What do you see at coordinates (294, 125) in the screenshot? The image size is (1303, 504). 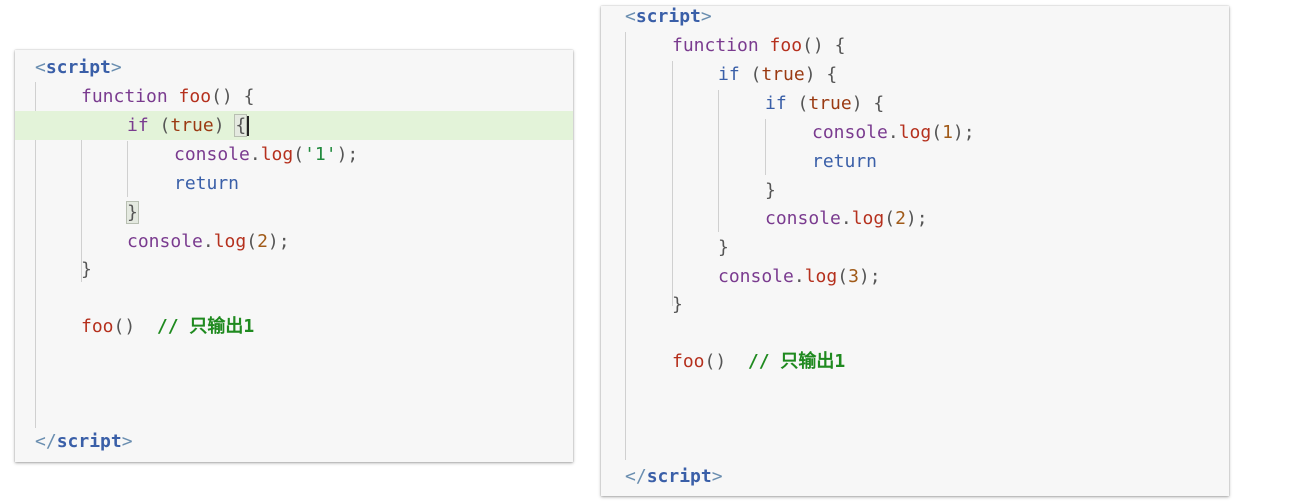 I see `code-line-current: if (true) {` at bounding box center [294, 125].